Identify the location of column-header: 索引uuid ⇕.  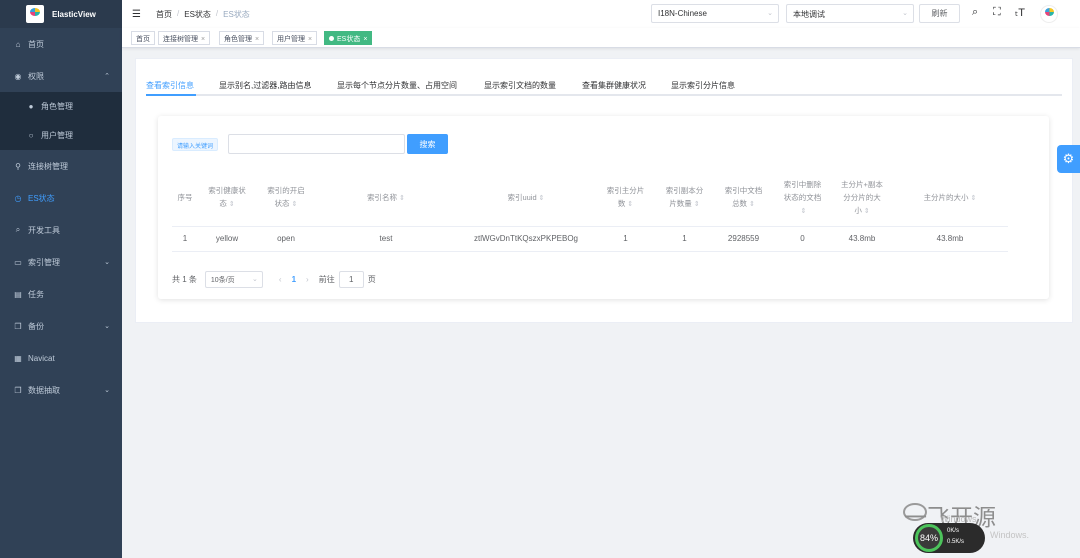
(526, 198).